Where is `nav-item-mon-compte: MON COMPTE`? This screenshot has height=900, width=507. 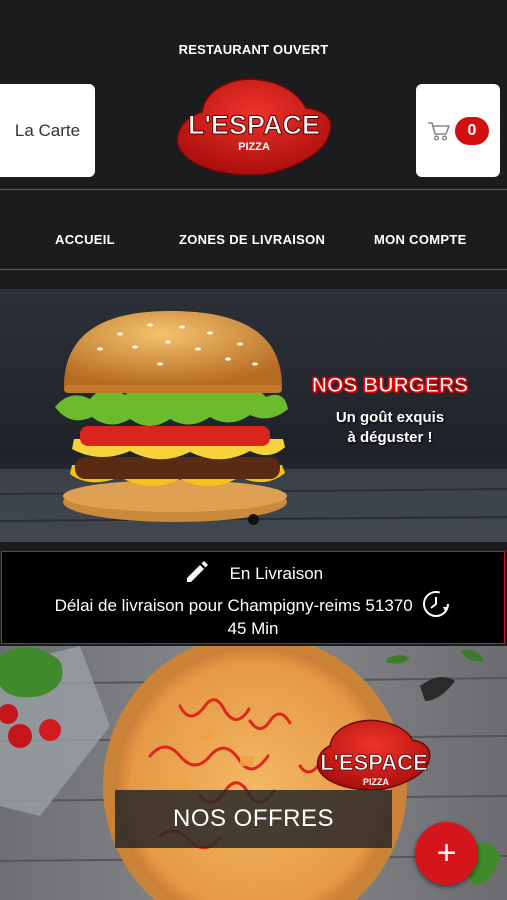
nav-item-mon-compte: MON COMPTE is located at coordinates (420, 239).